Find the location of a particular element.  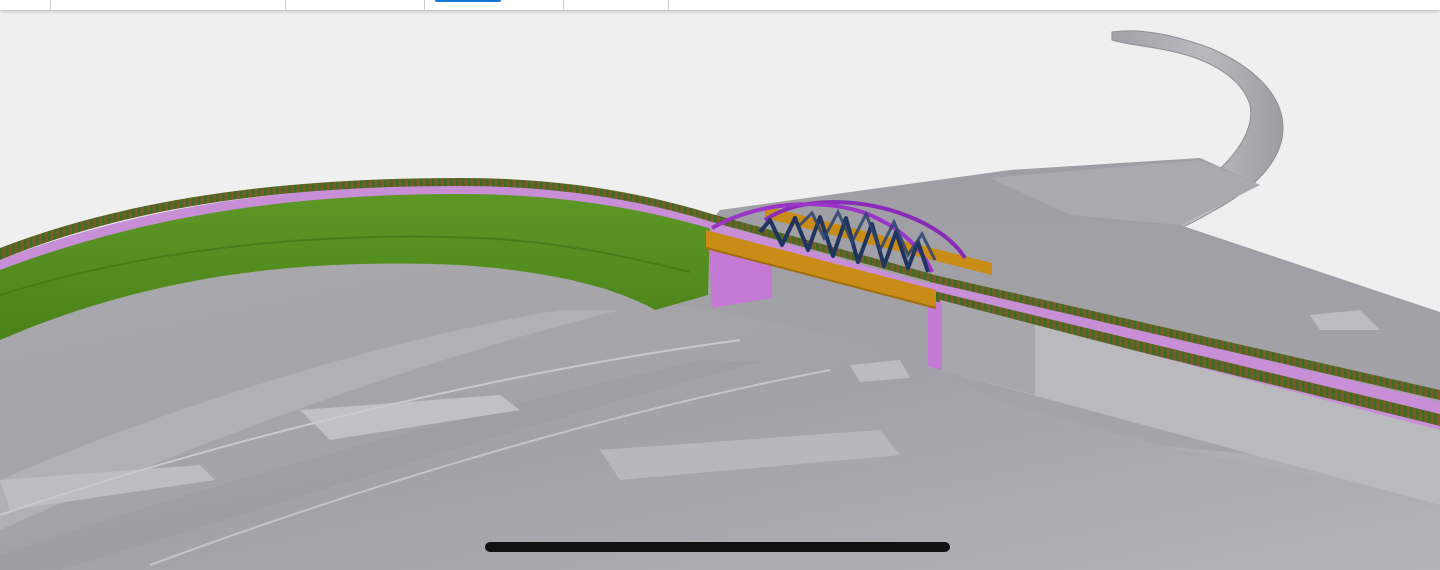

top-toolbar is located at coordinates (720, 5).